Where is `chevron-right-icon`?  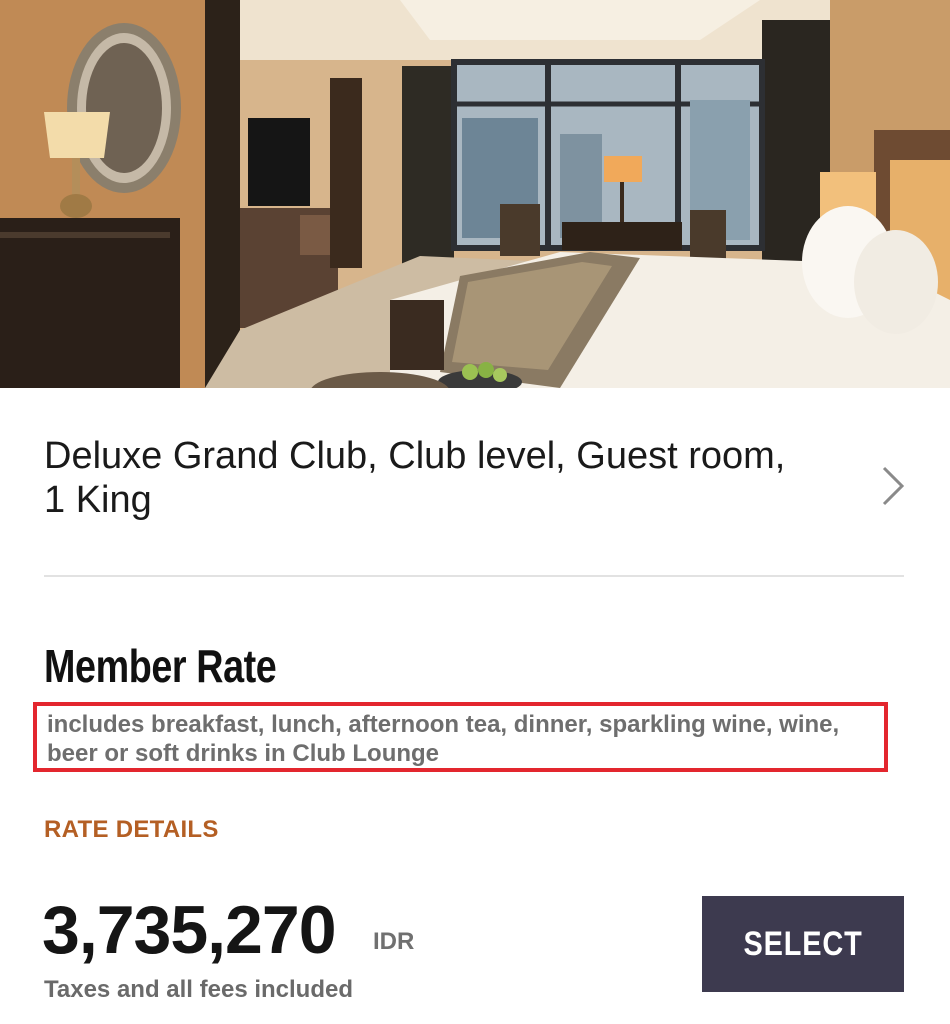 chevron-right-icon is located at coordinates (893, 486).